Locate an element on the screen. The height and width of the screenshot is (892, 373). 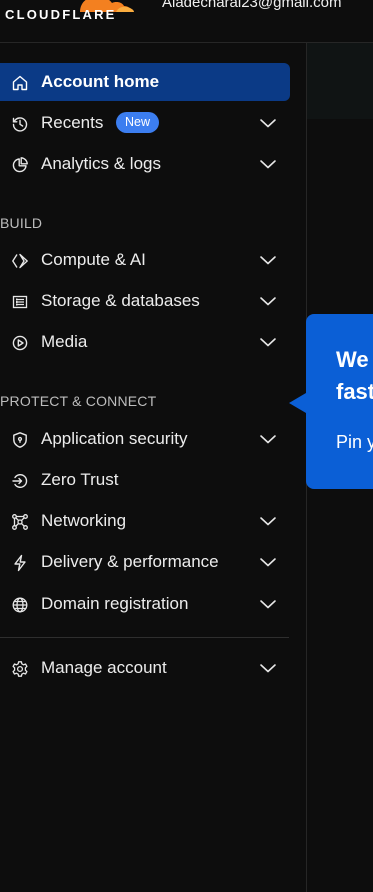
sidebar-item-compute-ai: Compute & AI is located at coordinates (145, 260).